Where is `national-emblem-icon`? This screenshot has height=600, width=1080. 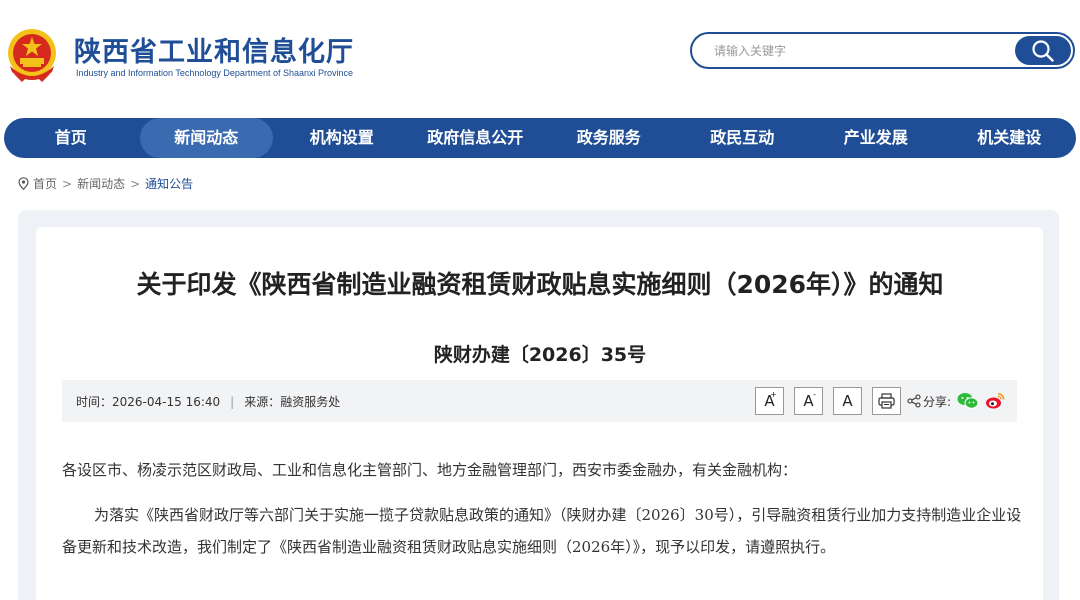
national-emblem-icon is located at coordinates (32, 55).